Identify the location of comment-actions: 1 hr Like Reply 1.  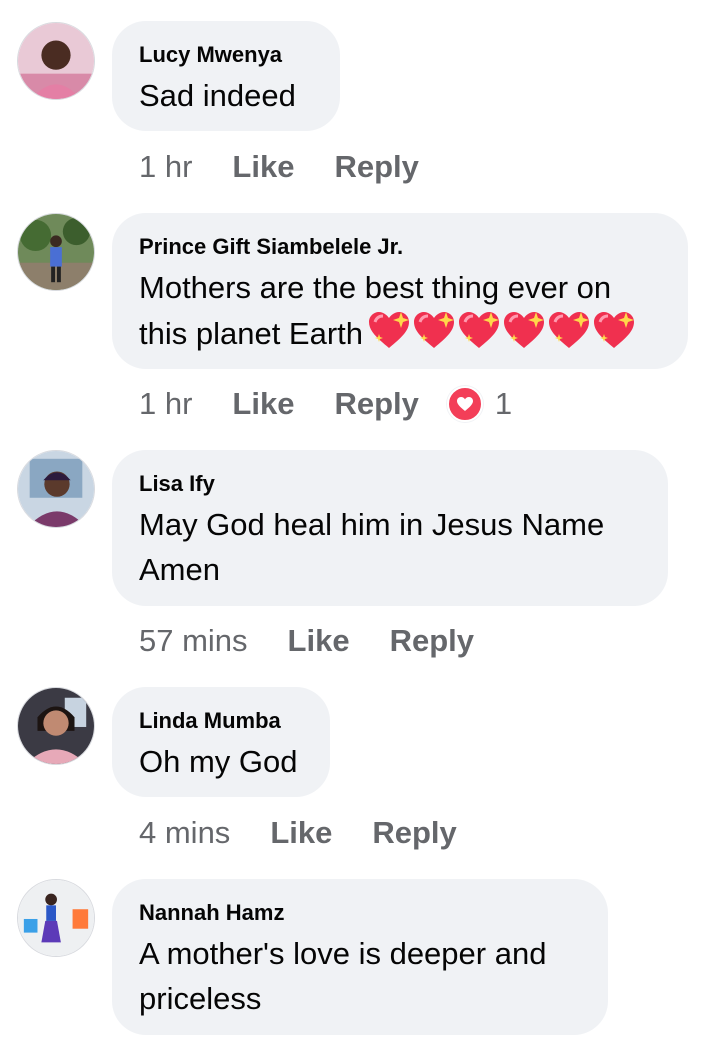
(325, 404).